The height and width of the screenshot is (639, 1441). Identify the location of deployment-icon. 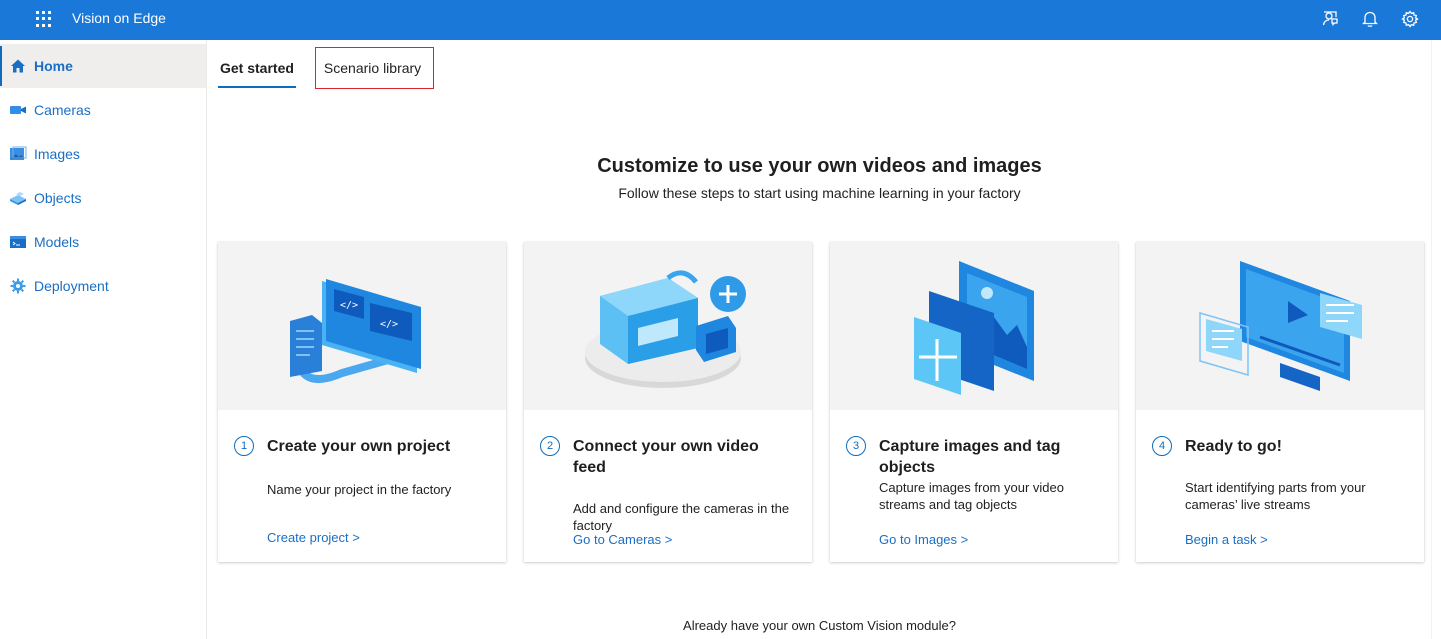
(18, 286).